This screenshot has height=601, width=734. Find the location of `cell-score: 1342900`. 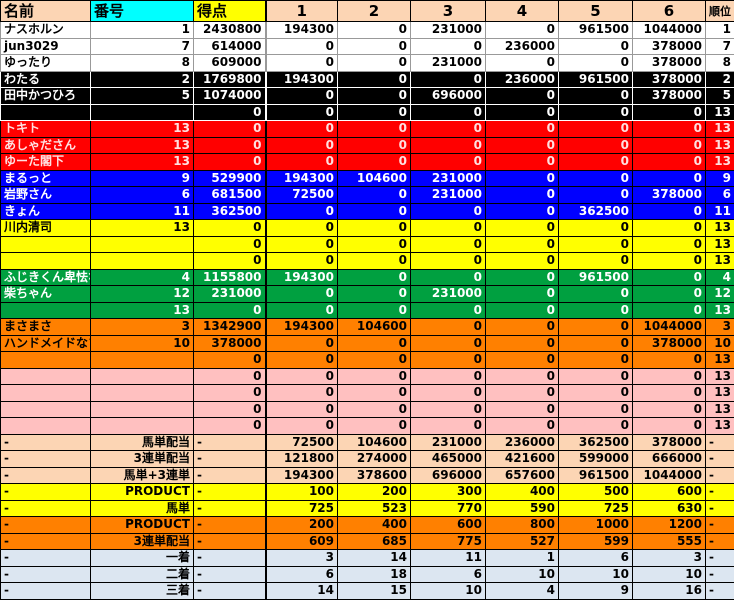

cell-score: 1342900 is located at coordinates (230, 327).